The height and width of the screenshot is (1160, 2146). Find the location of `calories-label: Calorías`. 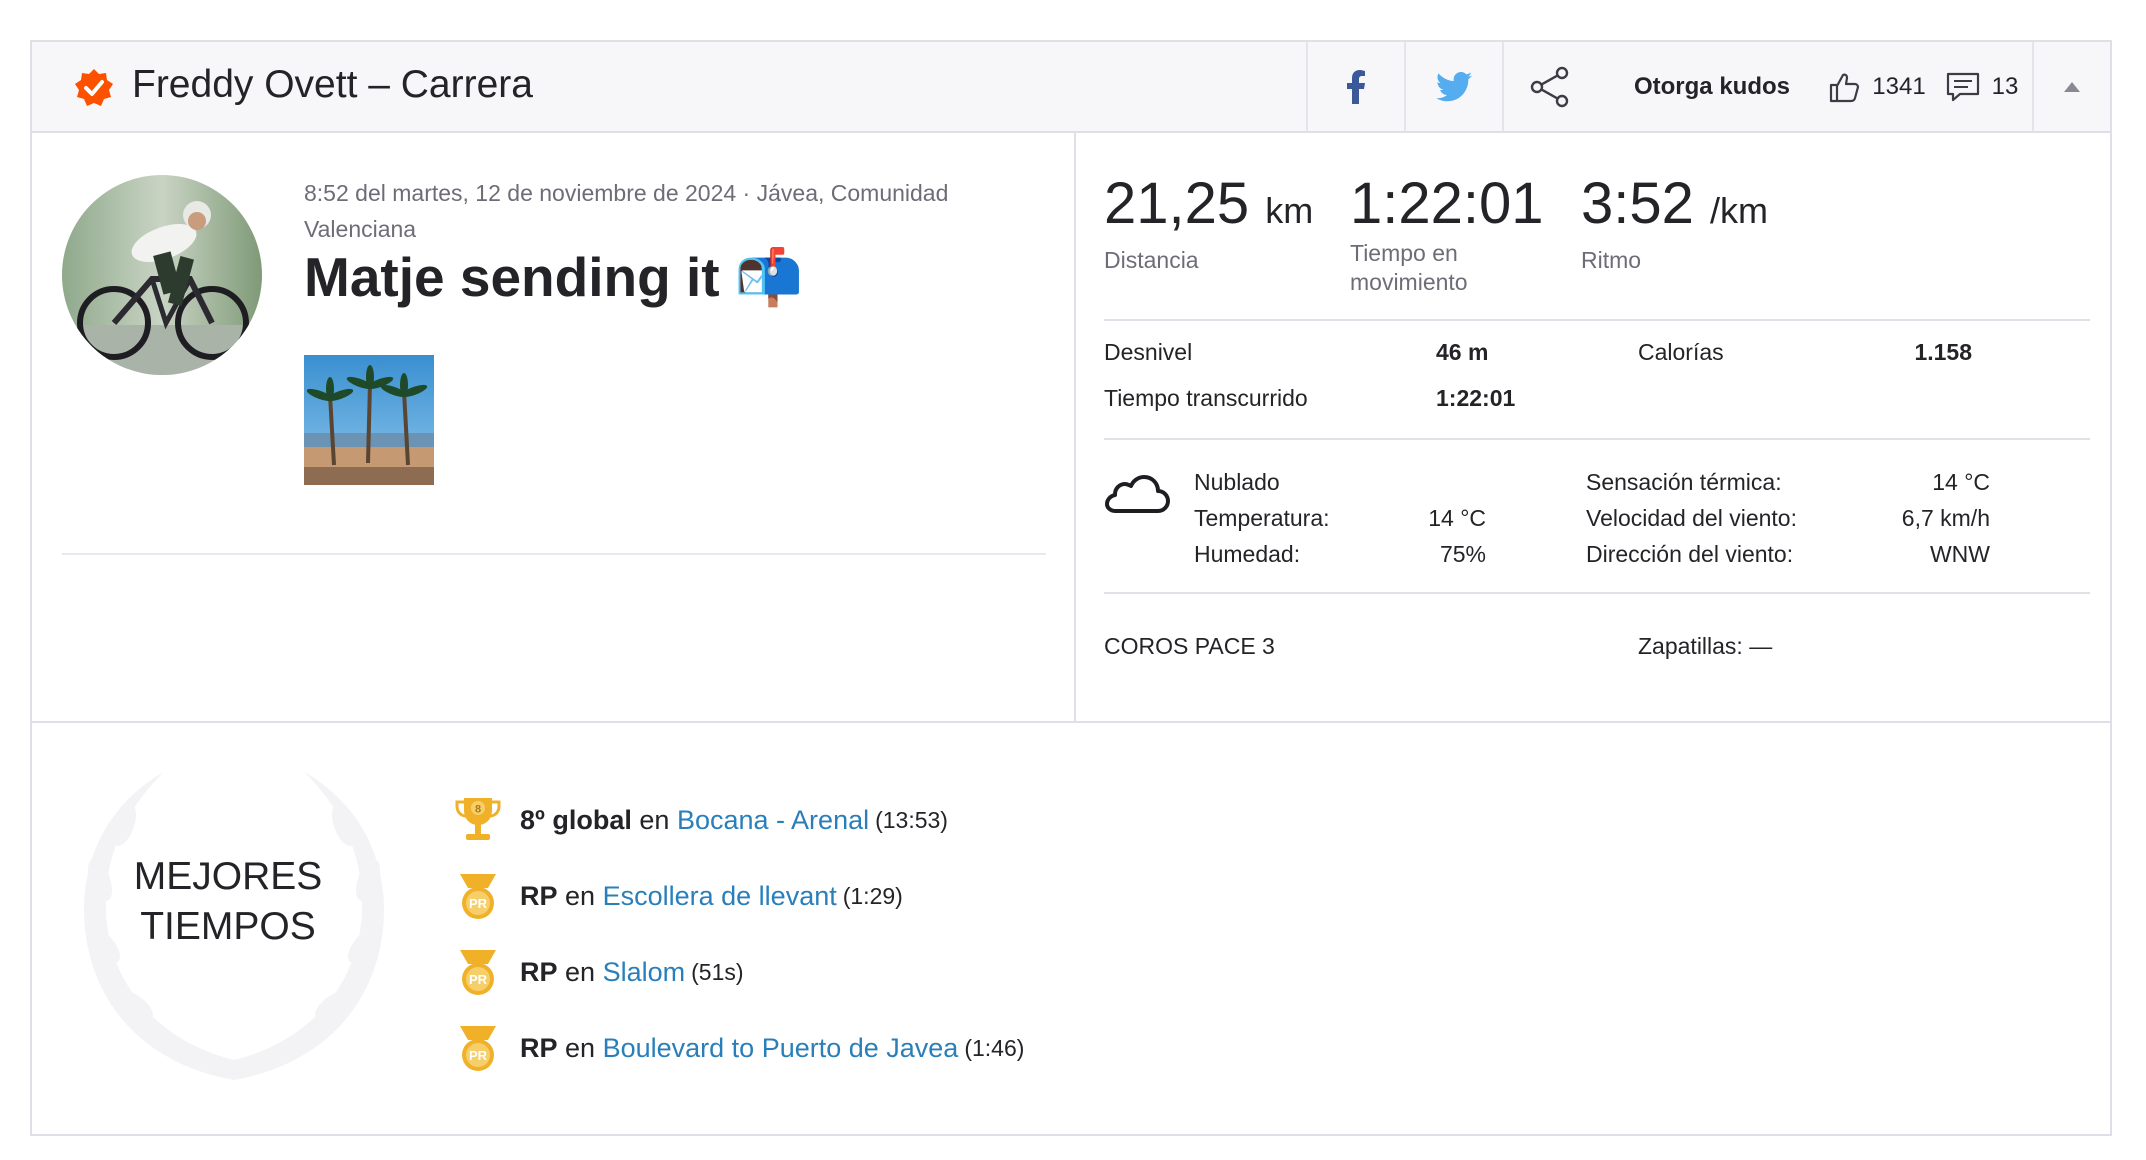

calories-label: Calorías is located at coordinates (1681, 352).